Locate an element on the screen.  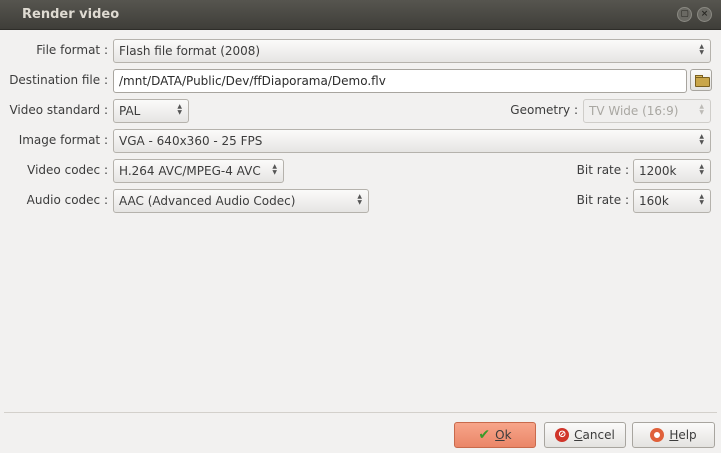
audio-codec-select: AAC (Advanced Audio Codec) ▲ ▼ is located at coordinates (241, 201).